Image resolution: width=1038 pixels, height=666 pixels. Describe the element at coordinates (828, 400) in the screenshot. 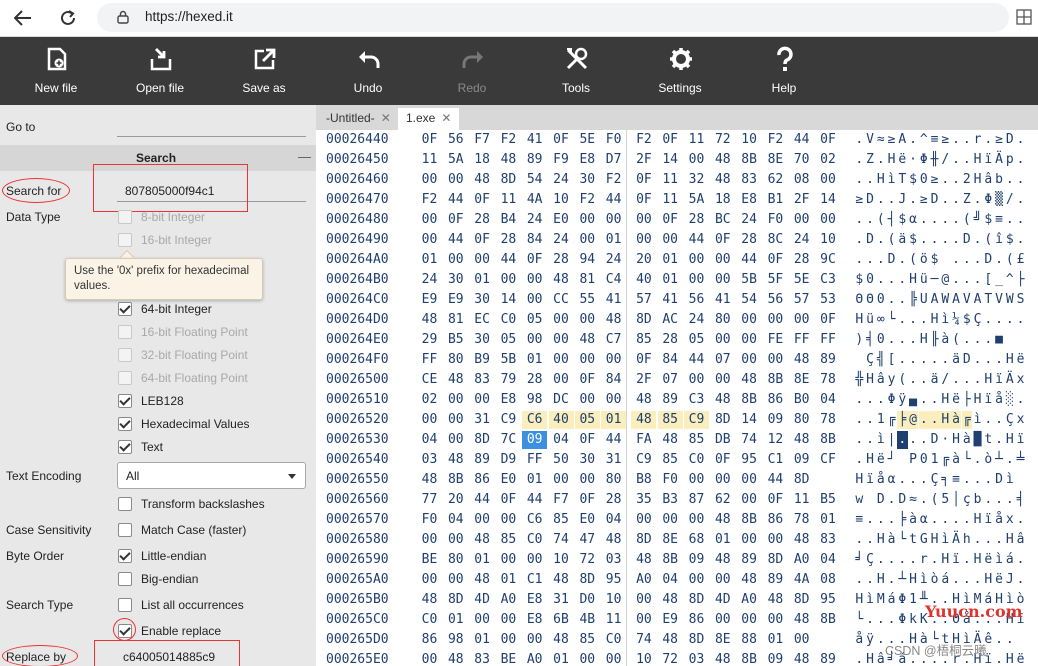

I see `hex-byte: 04` at that location.